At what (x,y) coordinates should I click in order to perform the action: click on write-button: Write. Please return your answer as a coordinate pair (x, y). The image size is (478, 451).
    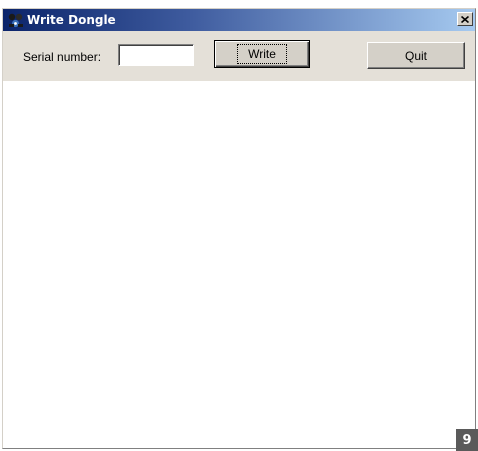
    Looking at the image, I should click on (262, 54).